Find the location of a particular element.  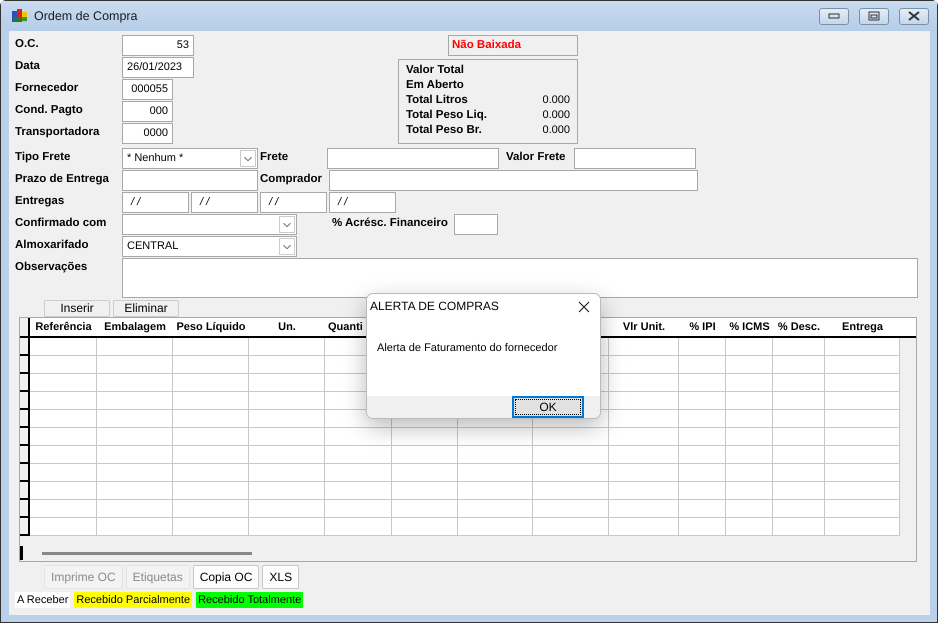

scrollbar-thumb is located at coordinates (147, 553).